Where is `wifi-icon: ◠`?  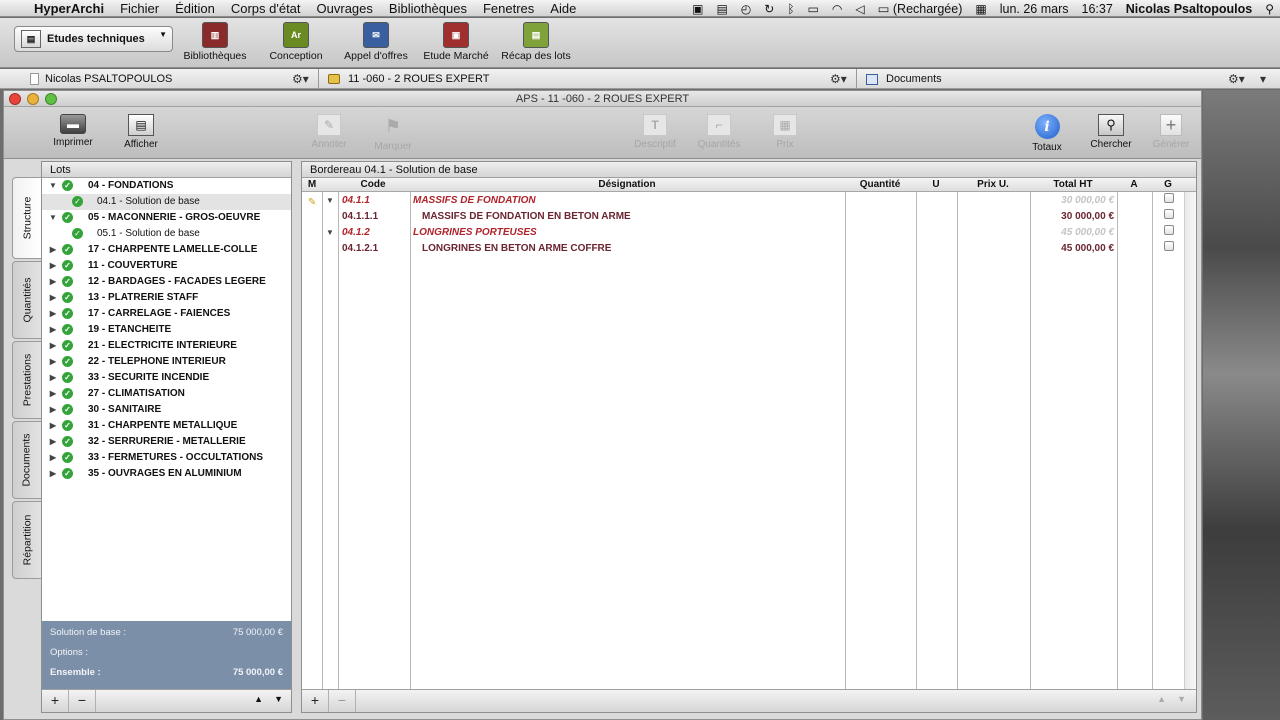
wifi-icon: ◠ is located at coordinates (837, 9).